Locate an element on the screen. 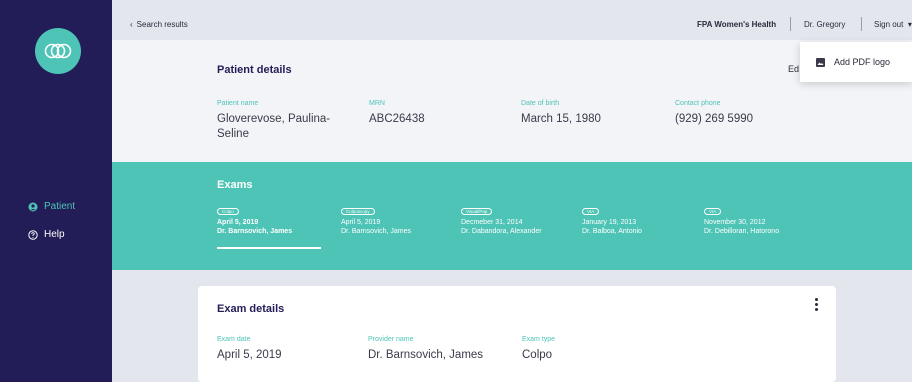  field-label: Exam date is located at coordinates (234, 339).